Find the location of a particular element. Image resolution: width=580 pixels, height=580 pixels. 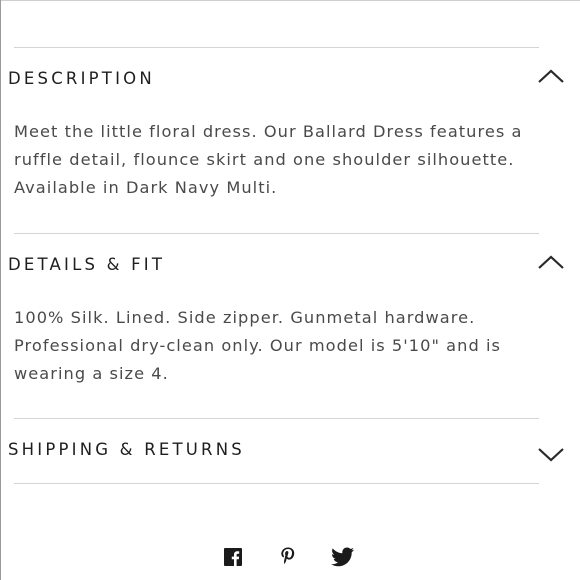

twitter-icon is located at coordinates (343, 557).